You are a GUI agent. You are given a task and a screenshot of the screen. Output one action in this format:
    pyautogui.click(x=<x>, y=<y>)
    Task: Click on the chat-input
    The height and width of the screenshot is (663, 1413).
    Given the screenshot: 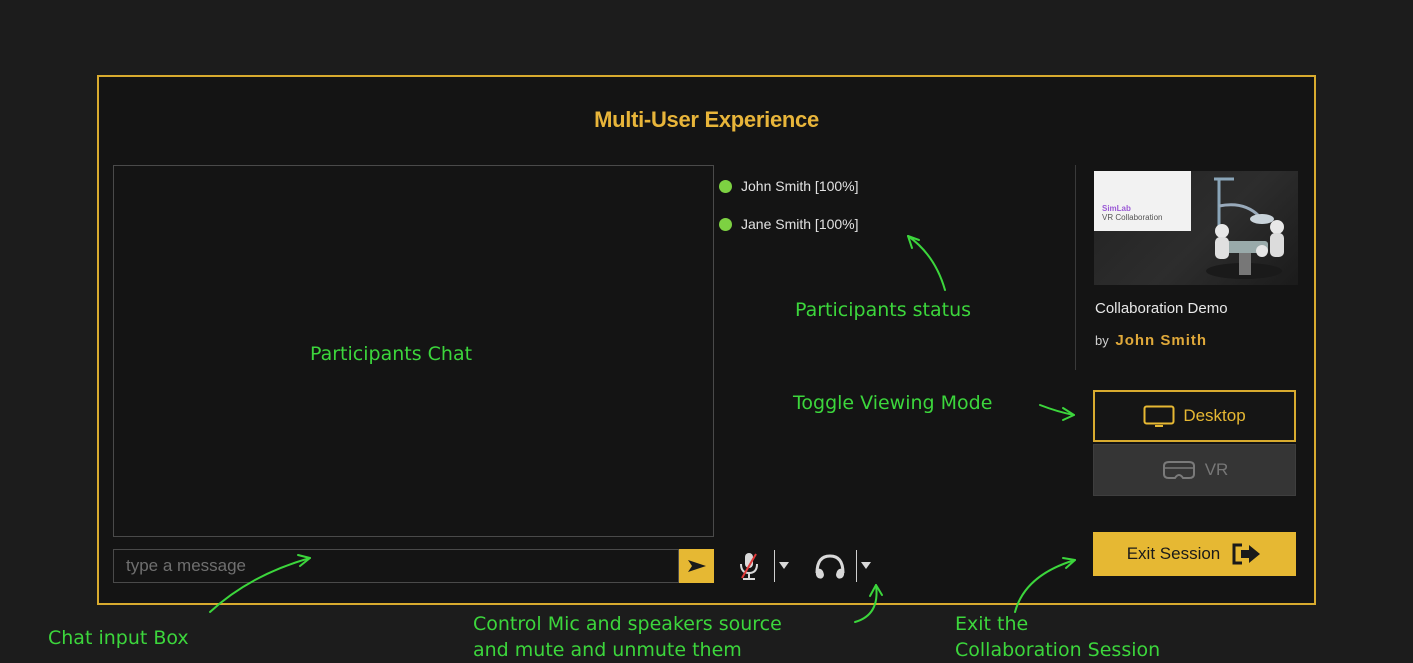 What is the action you would take?
    pyautogui.click(x=396, y=566)
    